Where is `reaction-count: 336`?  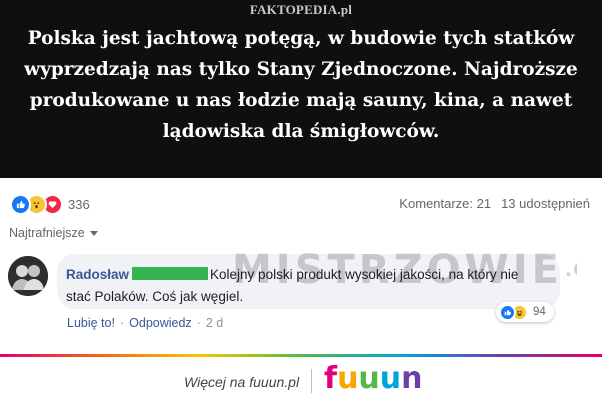
reaction-count: 336 is located at coordinates (79, 204).